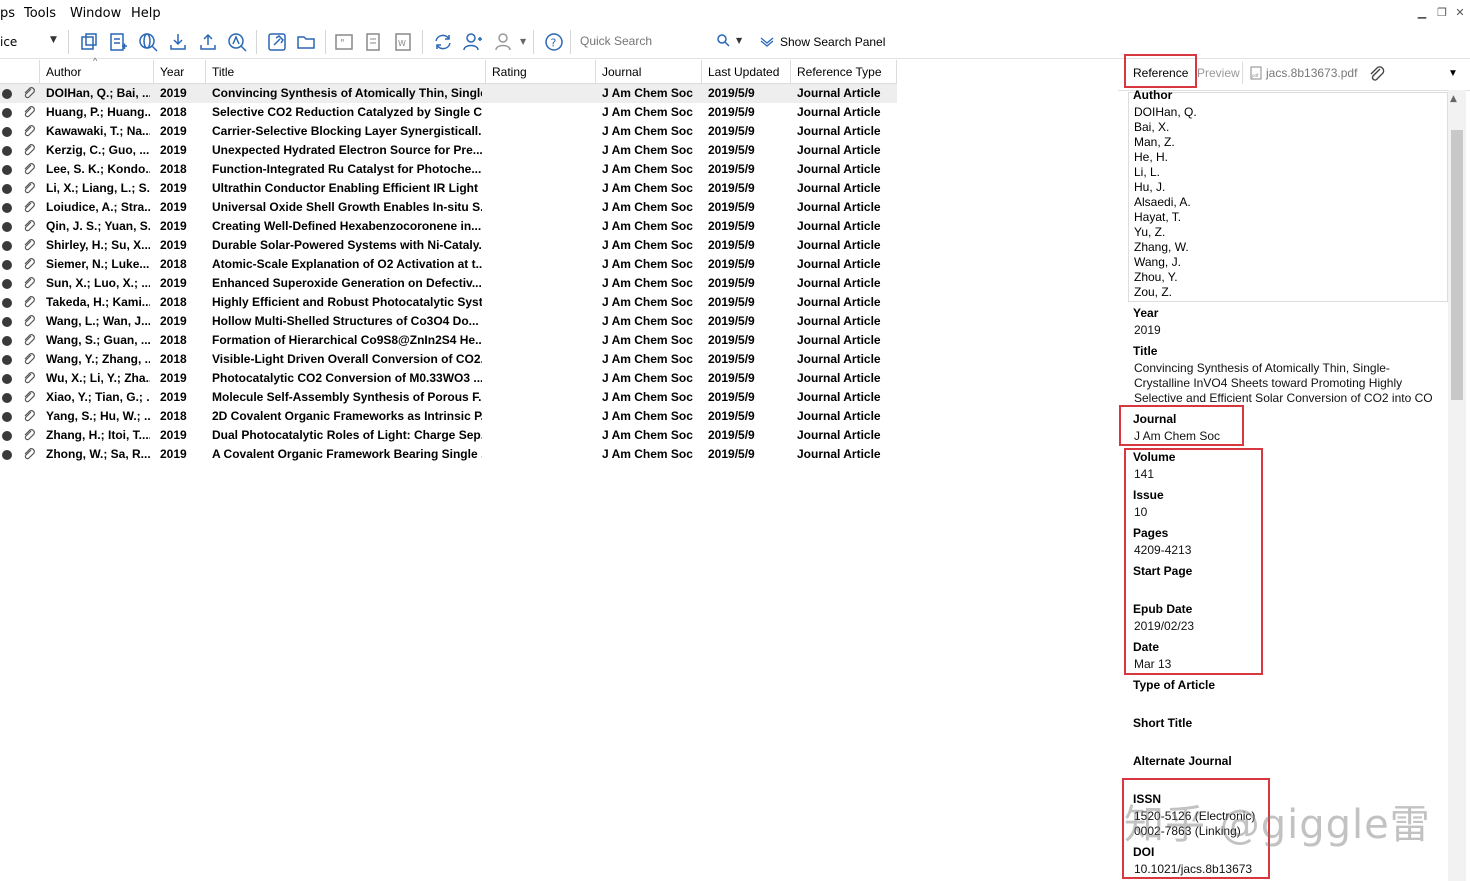 Image resolution: width=1470 pixels, height=881 pixels. What do you see at coordinates (473, 42) in the screenshot?
I see `share-button` at bounding box center [473, 42].